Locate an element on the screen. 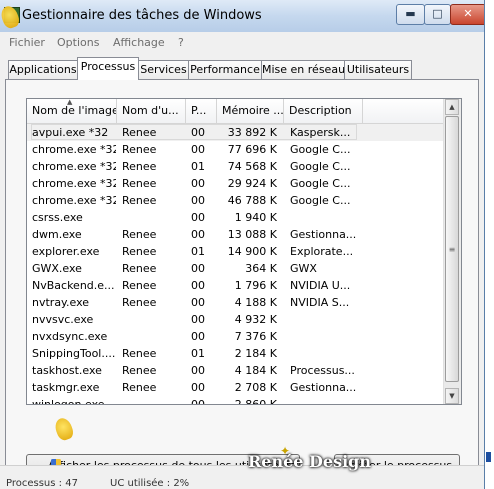 This screenshot has width=494, height=489. column-description: Description is located at coordinates (323, 111).